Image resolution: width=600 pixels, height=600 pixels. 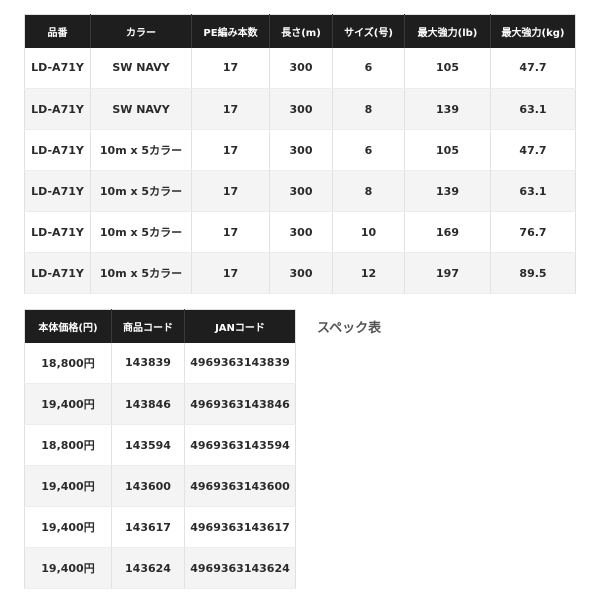 What do you see at coordinates (141, 31) in the screenshot?
I see `header-color: カラー` at bounding box center [141, 31].